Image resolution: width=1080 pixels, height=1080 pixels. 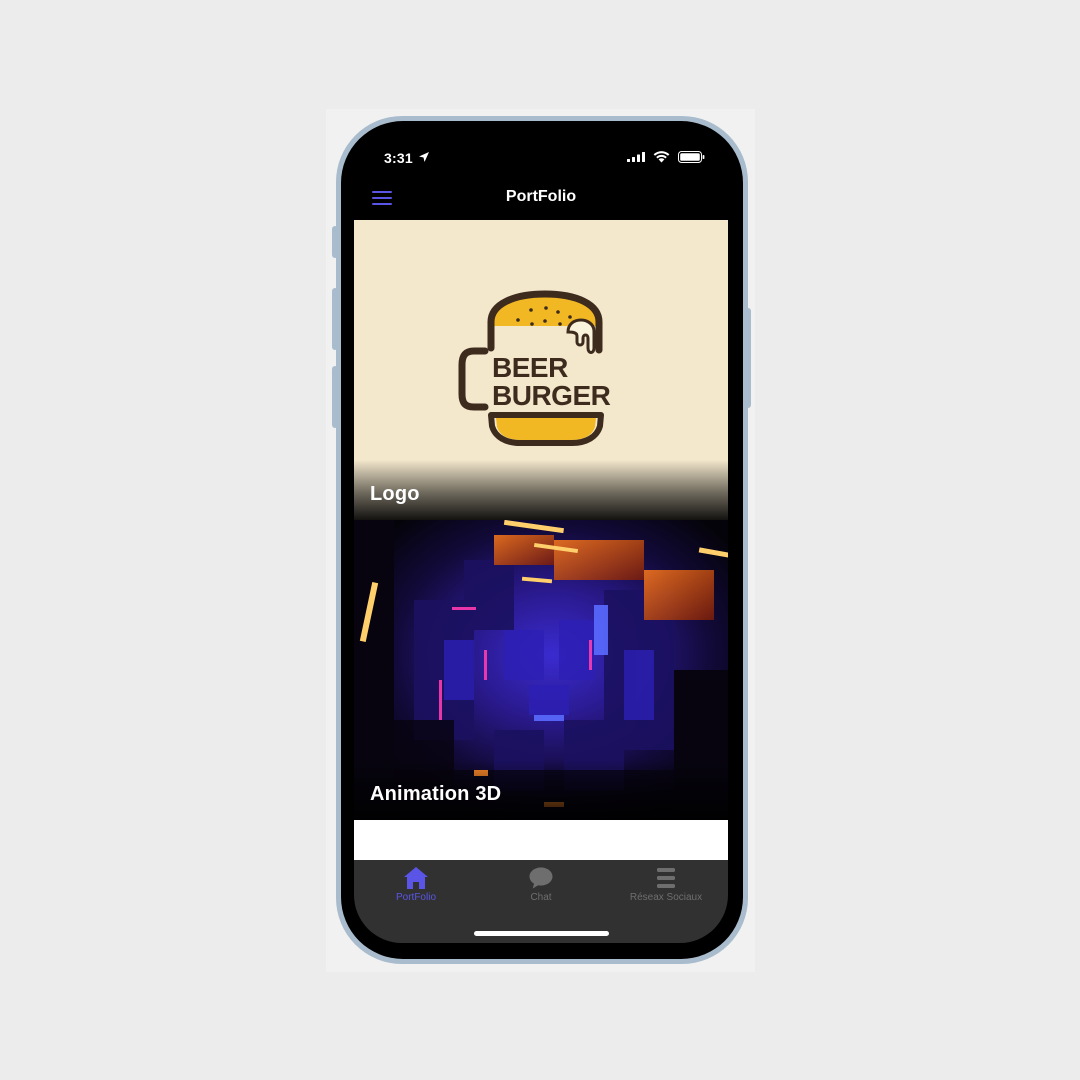 I want to click on cellular-signal-icon, so click(x=636, y=157).